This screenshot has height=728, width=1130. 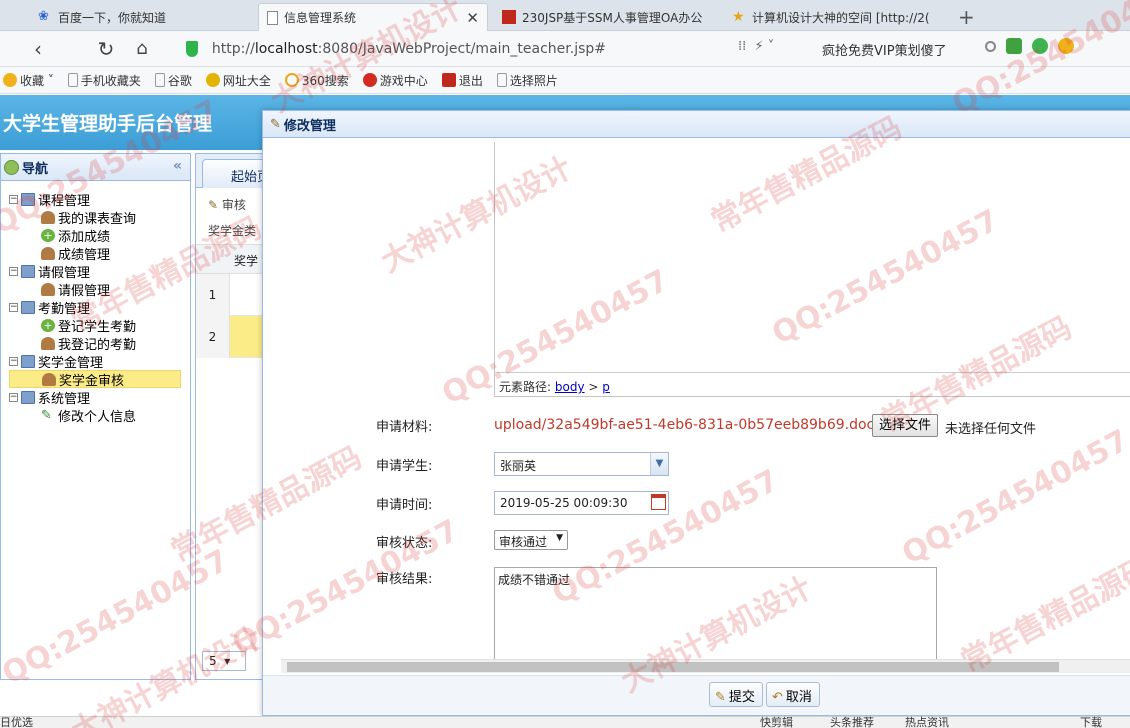 I want to click on cancel-button: ↶ 取消, so click(x=793, y=694).